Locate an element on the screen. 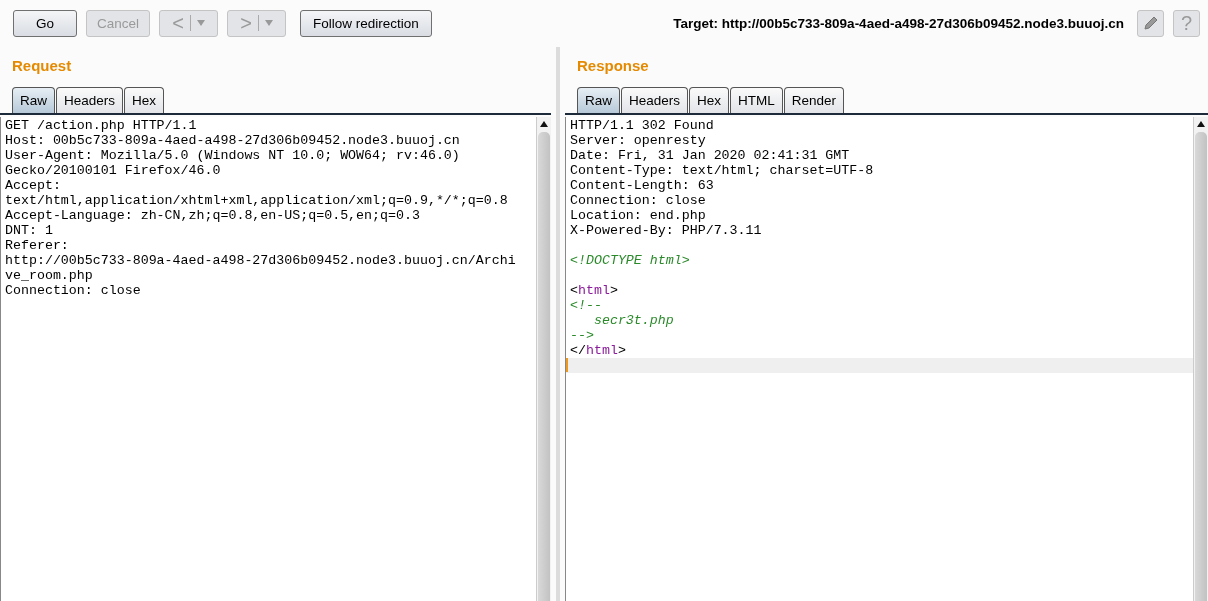 The image size is (1208, 601). code-line: ve_room.php is located at coordinates (49, 275).